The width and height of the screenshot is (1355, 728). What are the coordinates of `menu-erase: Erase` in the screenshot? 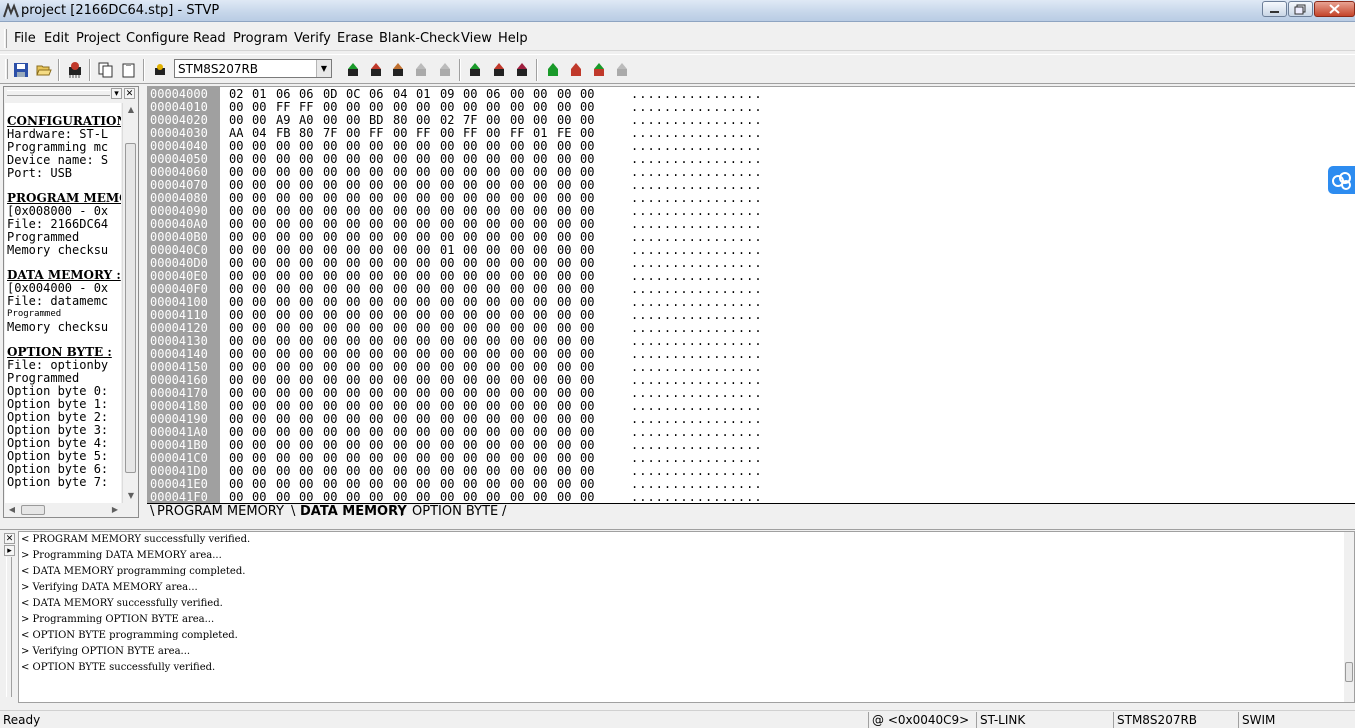 It's located at (355, 38).